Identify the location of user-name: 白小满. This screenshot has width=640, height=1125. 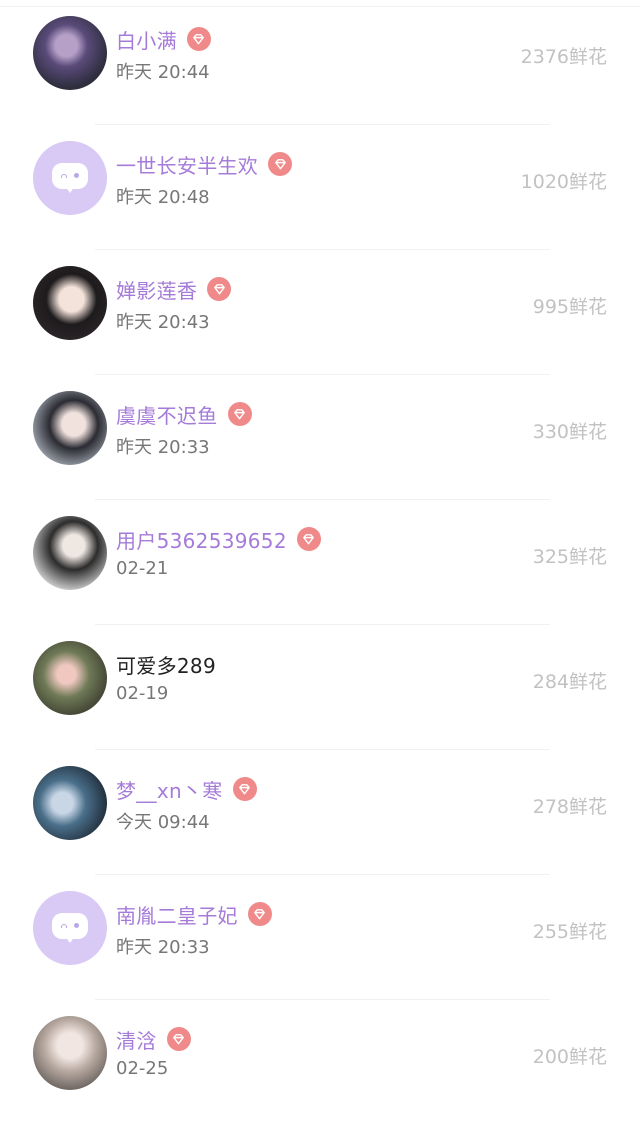
(146, 39).